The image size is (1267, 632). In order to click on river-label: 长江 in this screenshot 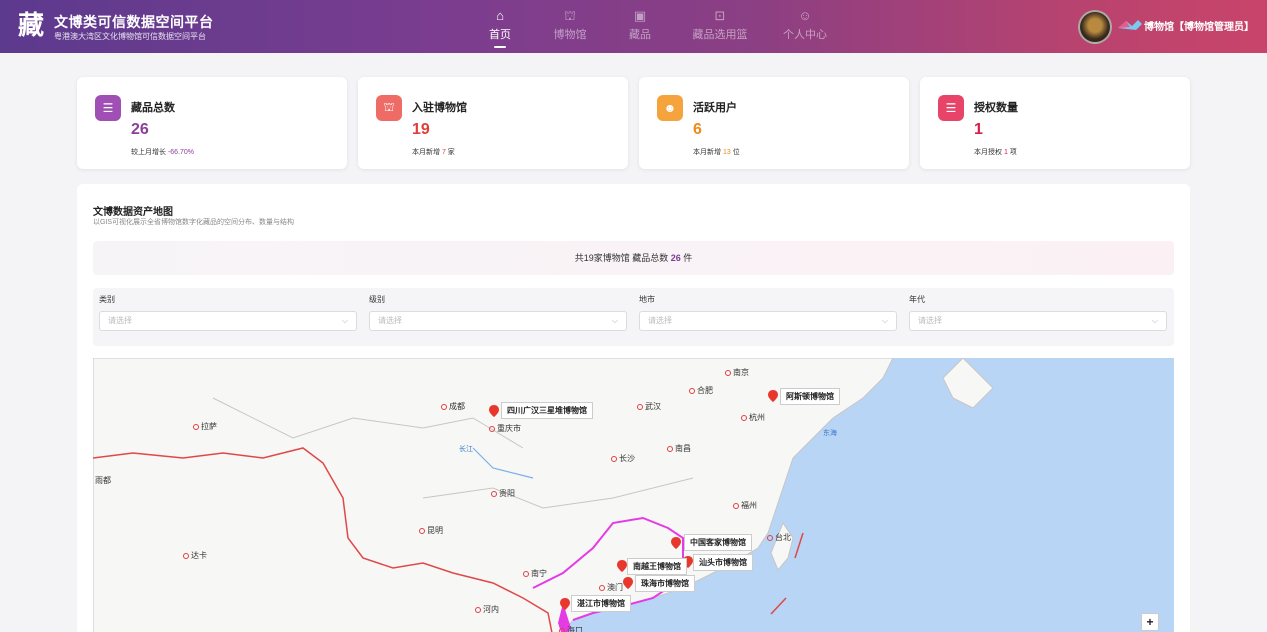, I will do `click(466, 449)`.